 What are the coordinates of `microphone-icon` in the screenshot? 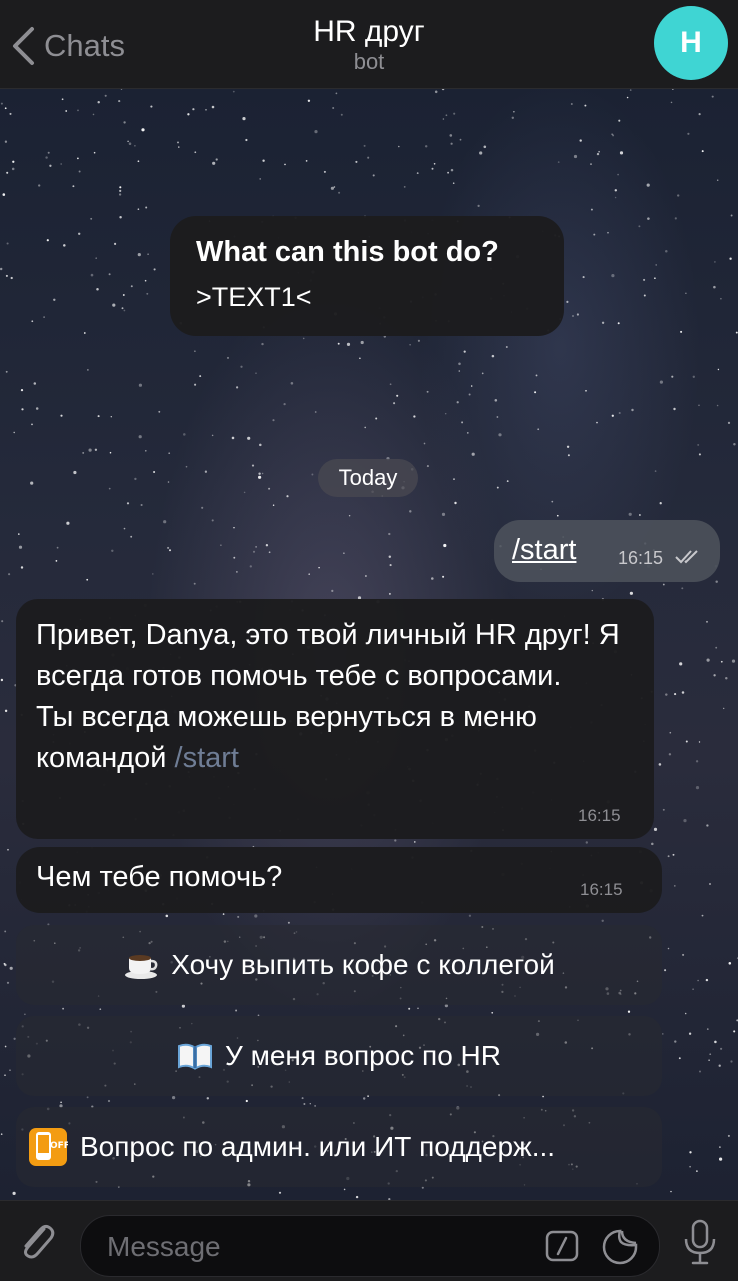 It's located at (700, 1243).